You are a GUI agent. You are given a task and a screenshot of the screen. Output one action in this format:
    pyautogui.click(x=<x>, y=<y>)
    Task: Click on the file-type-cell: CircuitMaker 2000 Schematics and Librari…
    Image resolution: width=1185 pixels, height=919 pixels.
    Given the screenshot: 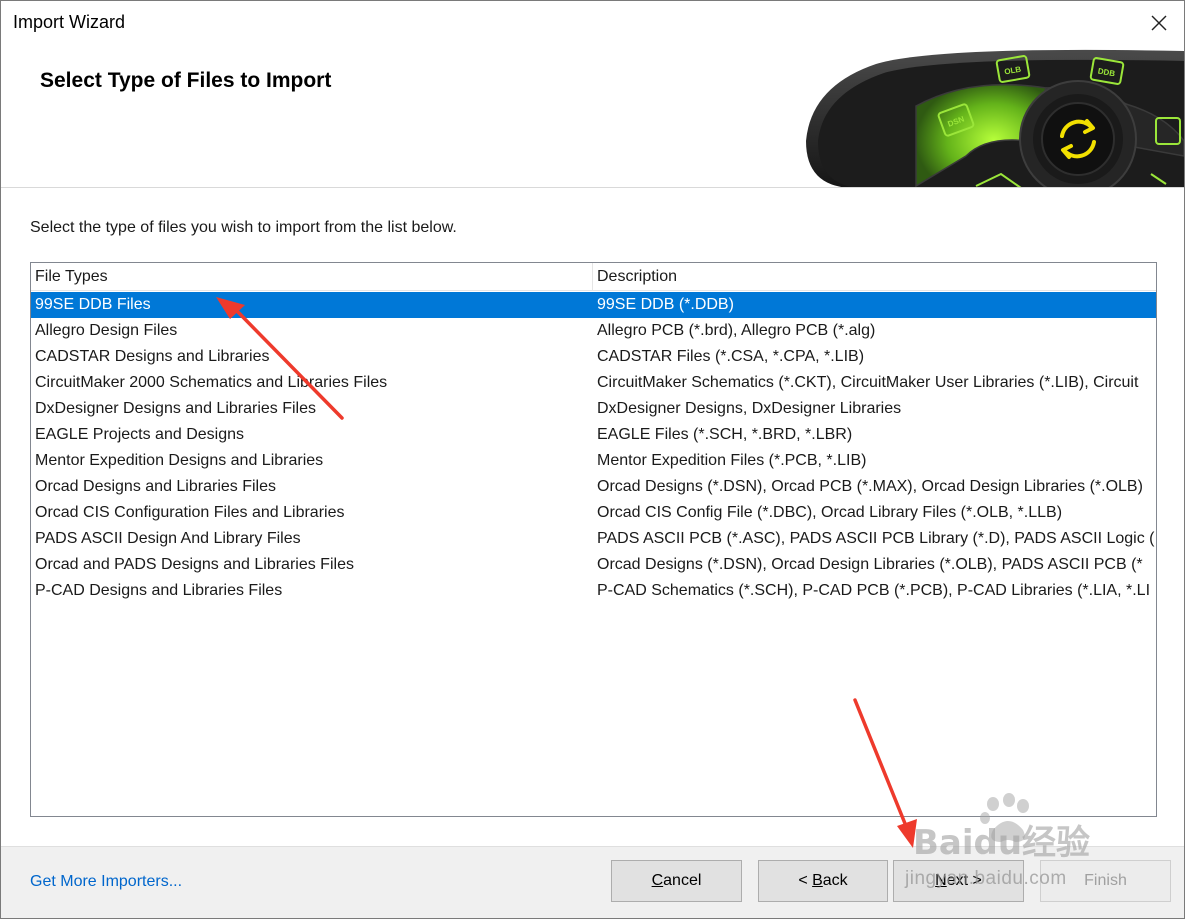 What is the action you would take?
    pyautogui.click(x=211, y=382)
    